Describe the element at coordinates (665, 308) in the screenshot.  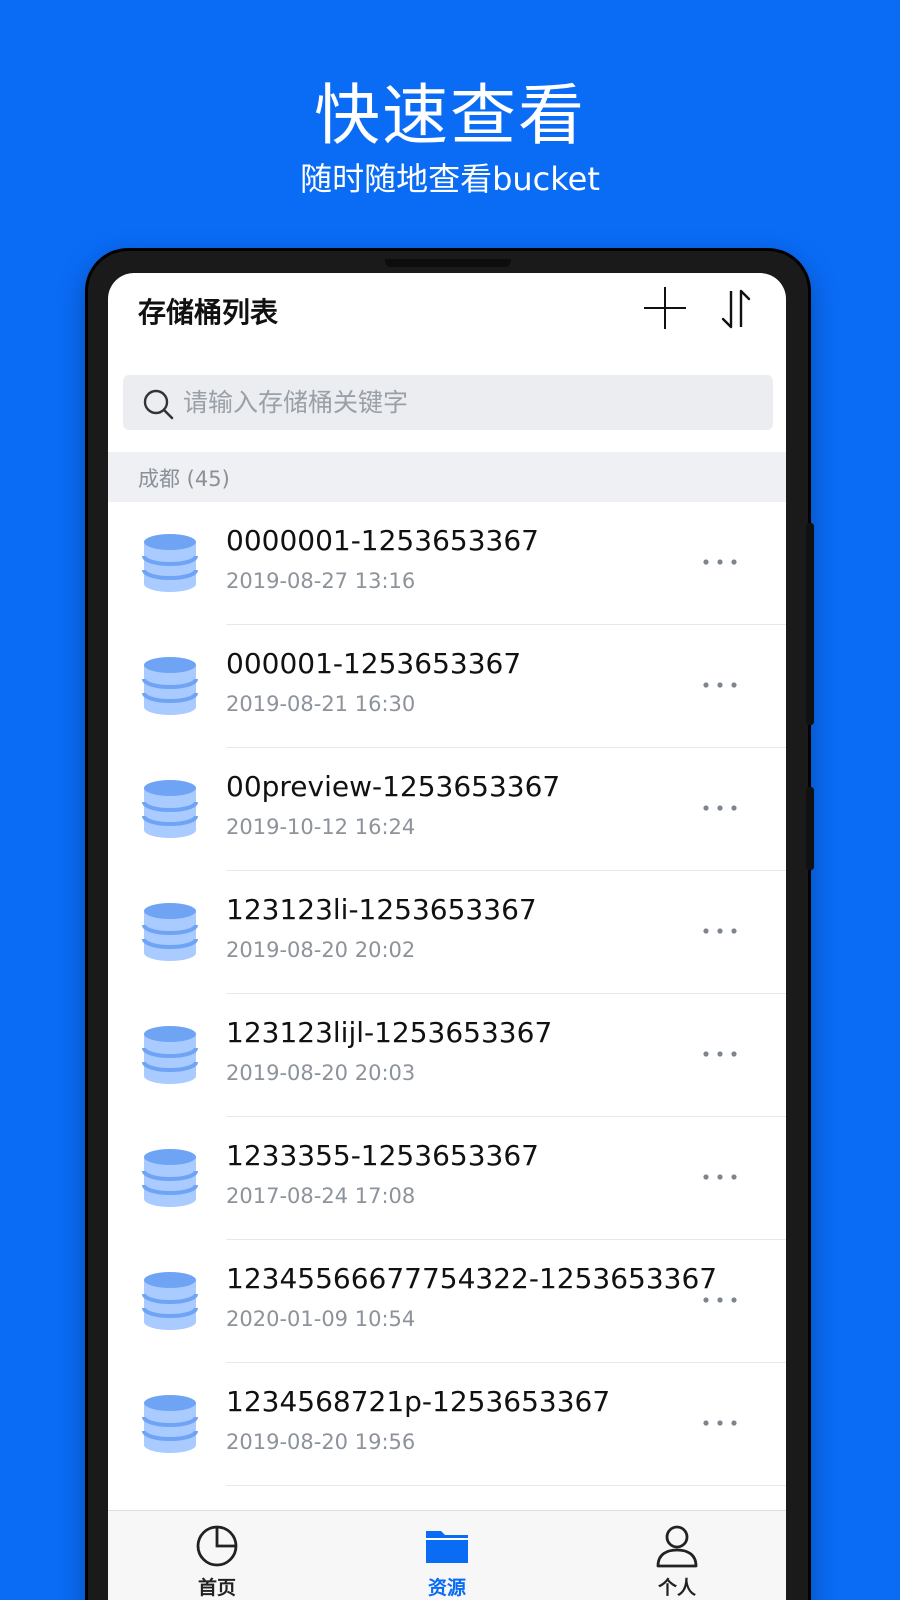
I see `add-bucket-button` at that location.